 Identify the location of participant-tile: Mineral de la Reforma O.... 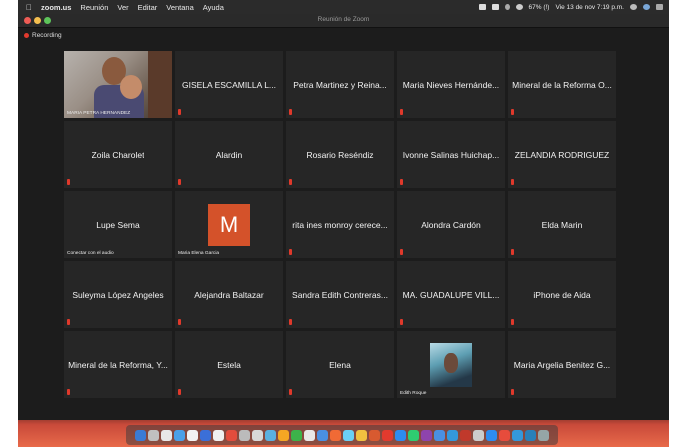
(562, 84).